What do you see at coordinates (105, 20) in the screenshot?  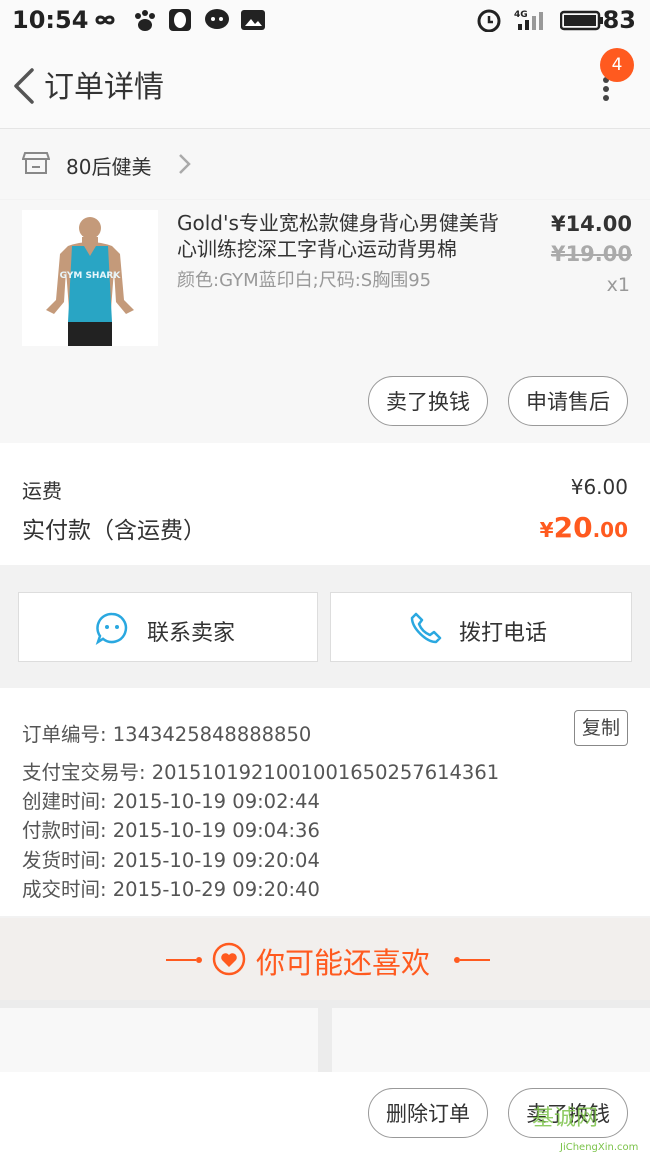 I see `infinity-icon` at bounding box center [105, 20].